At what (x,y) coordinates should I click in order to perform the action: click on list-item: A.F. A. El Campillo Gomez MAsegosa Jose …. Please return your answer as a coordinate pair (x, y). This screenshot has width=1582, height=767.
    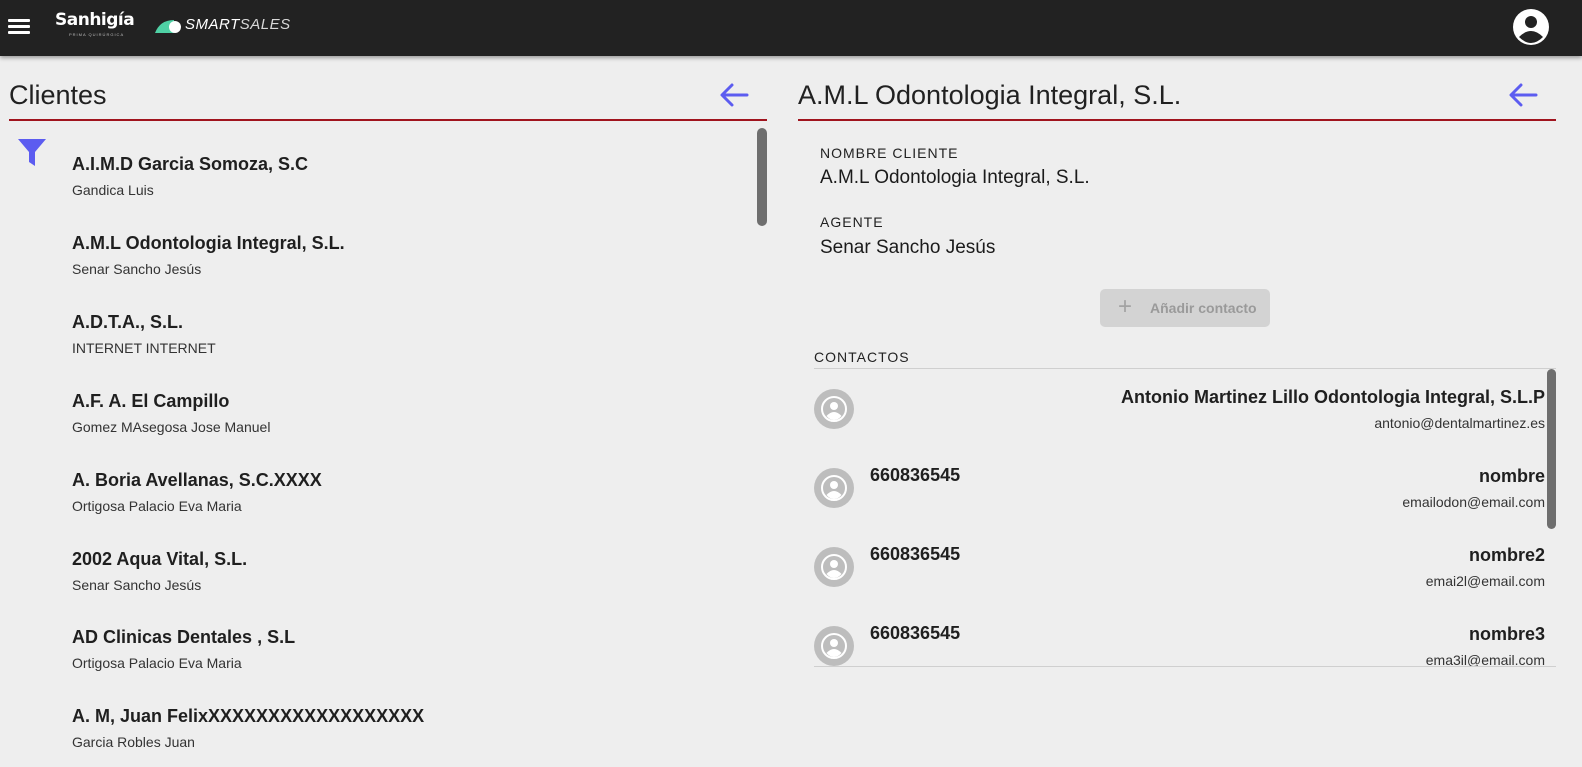
    Looking at the image, I should click on (407, 426).